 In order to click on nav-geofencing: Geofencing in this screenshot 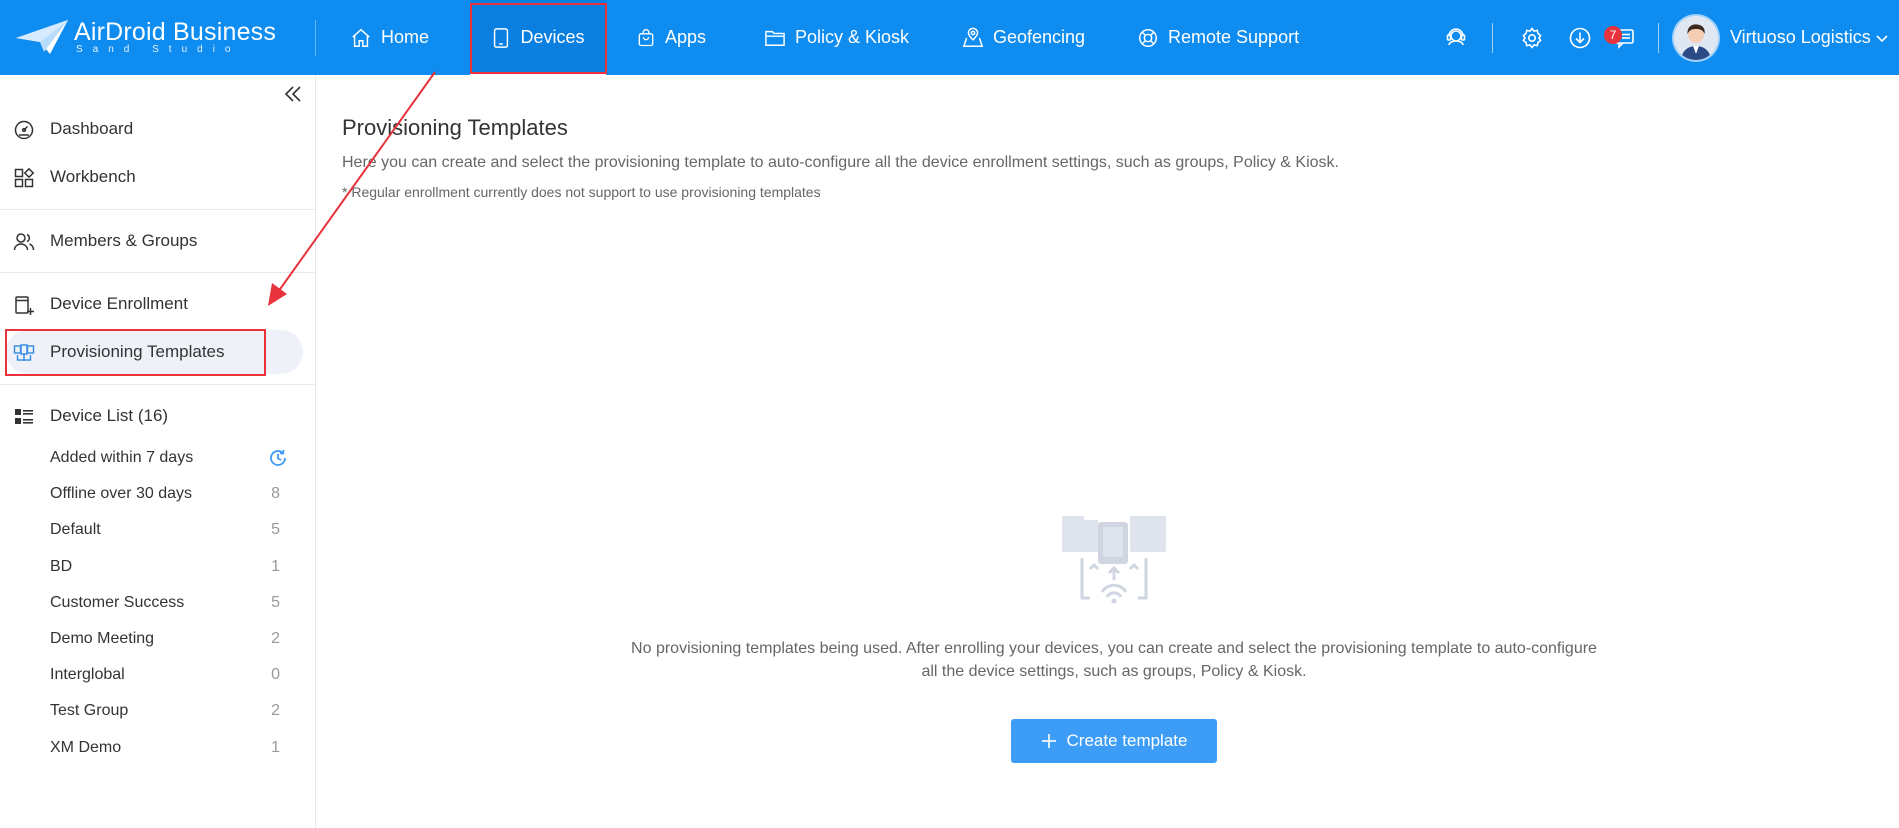, I will do `click(1023, 37)`.